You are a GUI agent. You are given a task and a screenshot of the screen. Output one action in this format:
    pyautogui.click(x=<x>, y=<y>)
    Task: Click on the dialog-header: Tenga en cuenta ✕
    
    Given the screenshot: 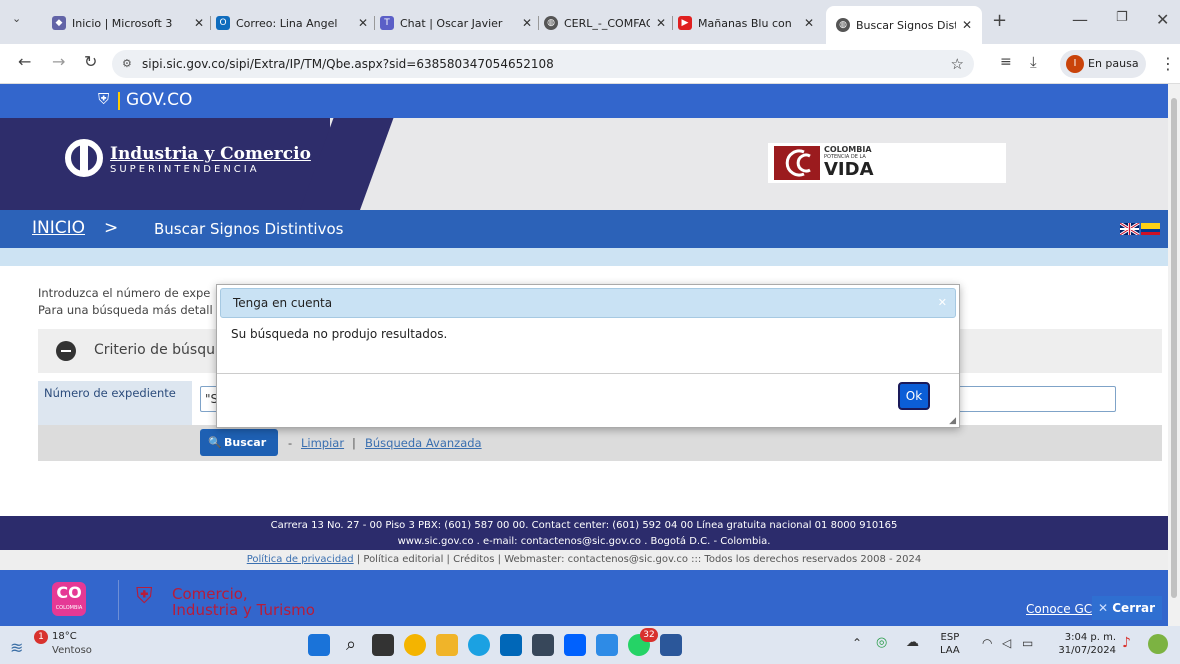 What is the action you would take?
    pyautogui.click(x=588, y=303)
    